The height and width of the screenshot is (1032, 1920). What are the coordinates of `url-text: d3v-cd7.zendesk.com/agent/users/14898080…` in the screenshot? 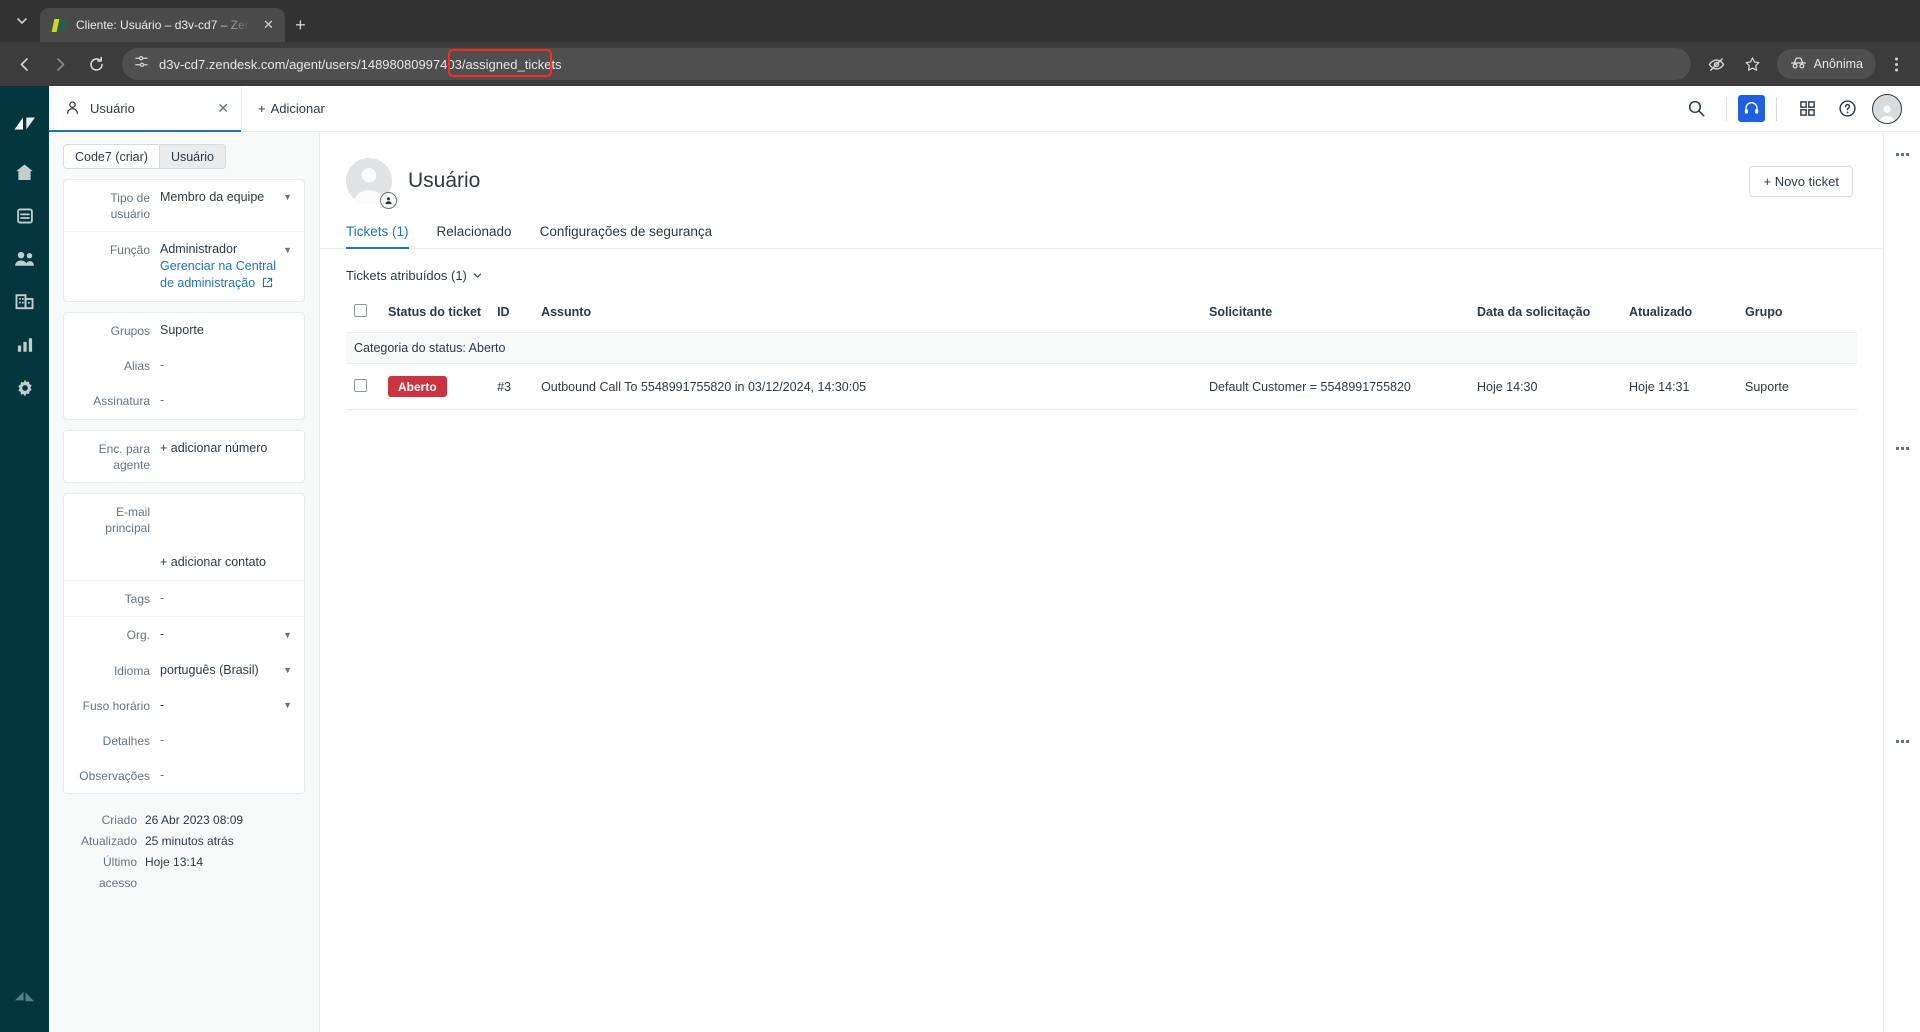 It's located at (360, 64).